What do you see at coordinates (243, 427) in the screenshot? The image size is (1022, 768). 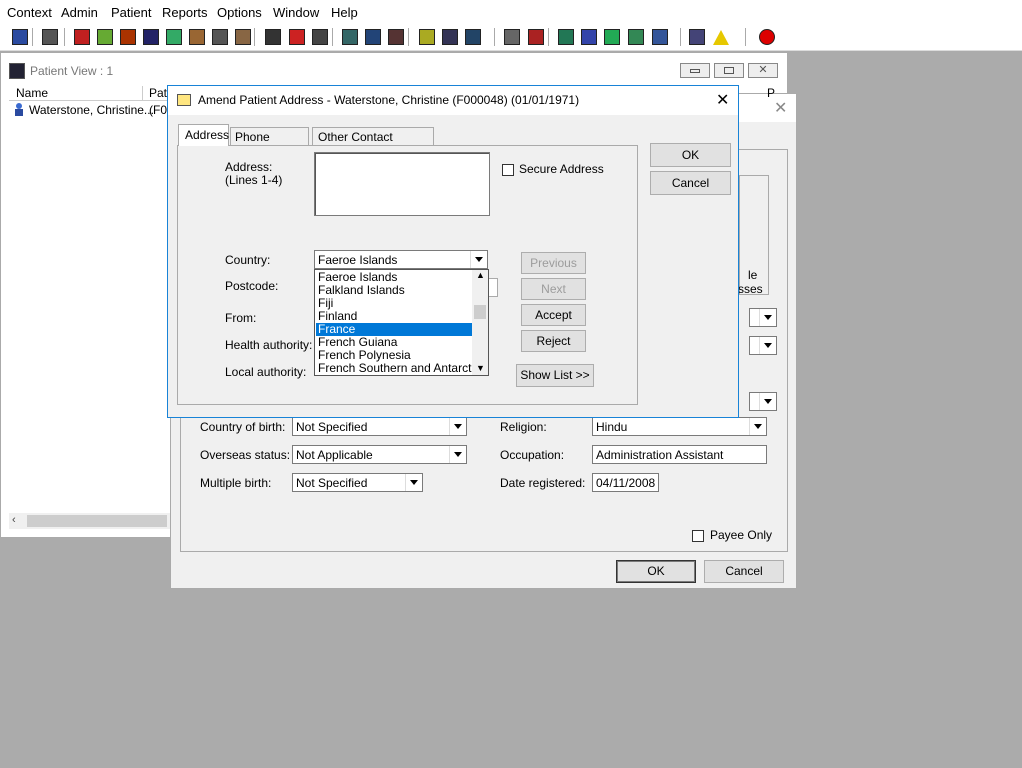 I see `country-of-birth-label: Country of birth:` at bounding box center [243, 427].